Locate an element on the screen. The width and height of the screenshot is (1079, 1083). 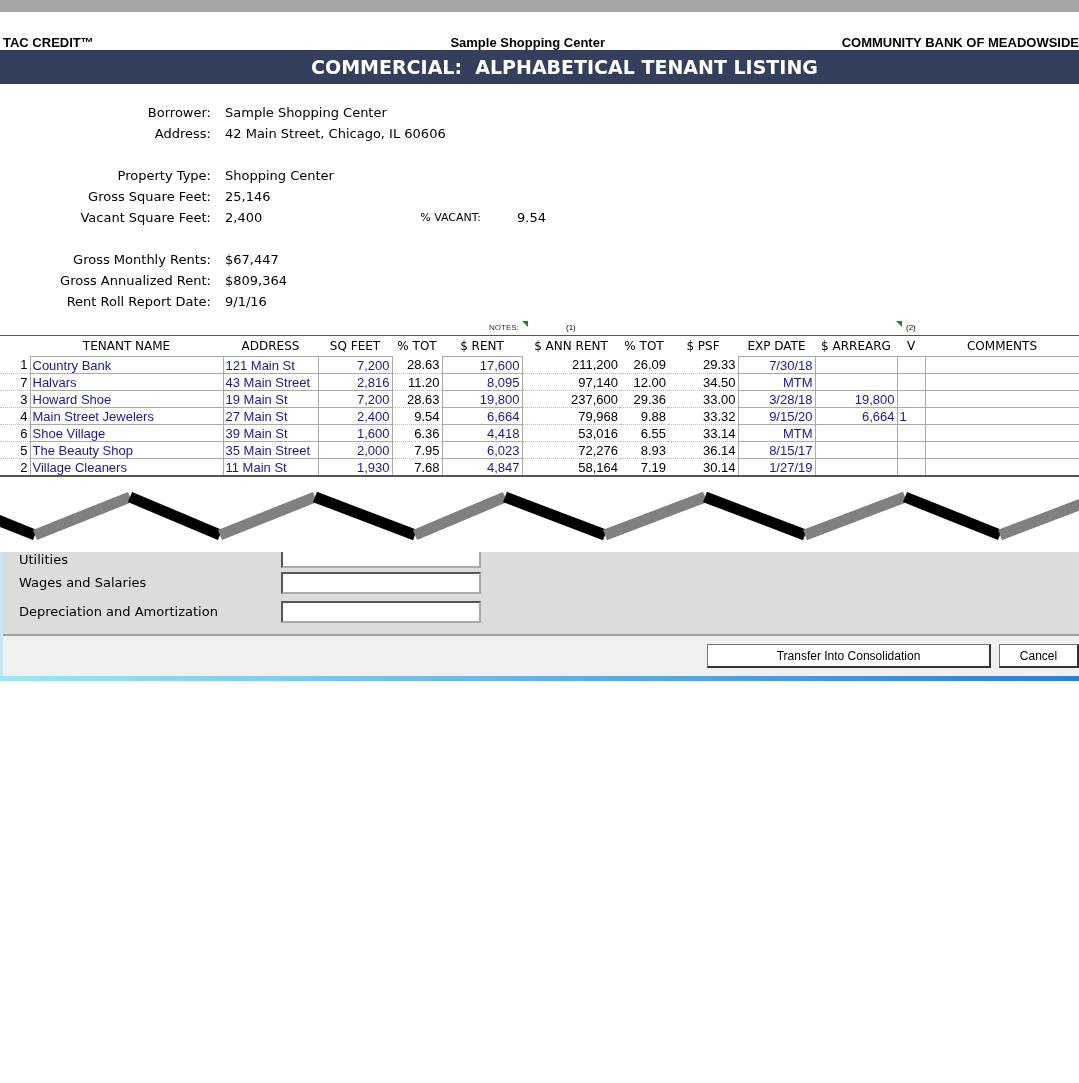
field-value: 2,400 is located at coordinates (244, 217).